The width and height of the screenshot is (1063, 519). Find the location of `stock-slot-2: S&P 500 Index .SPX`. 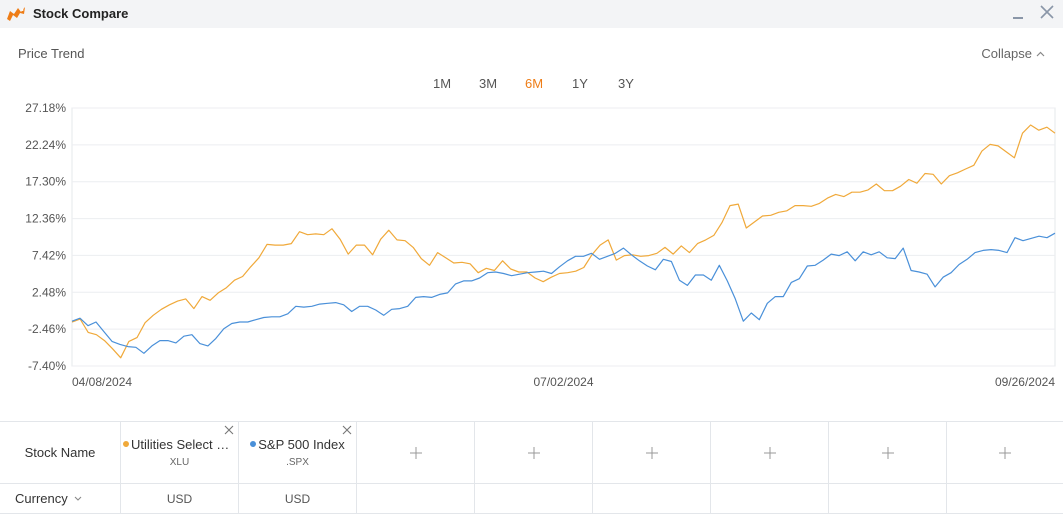

stock-slot-2: S&P 500 Index .SPX is located at coordinates (297, 452).